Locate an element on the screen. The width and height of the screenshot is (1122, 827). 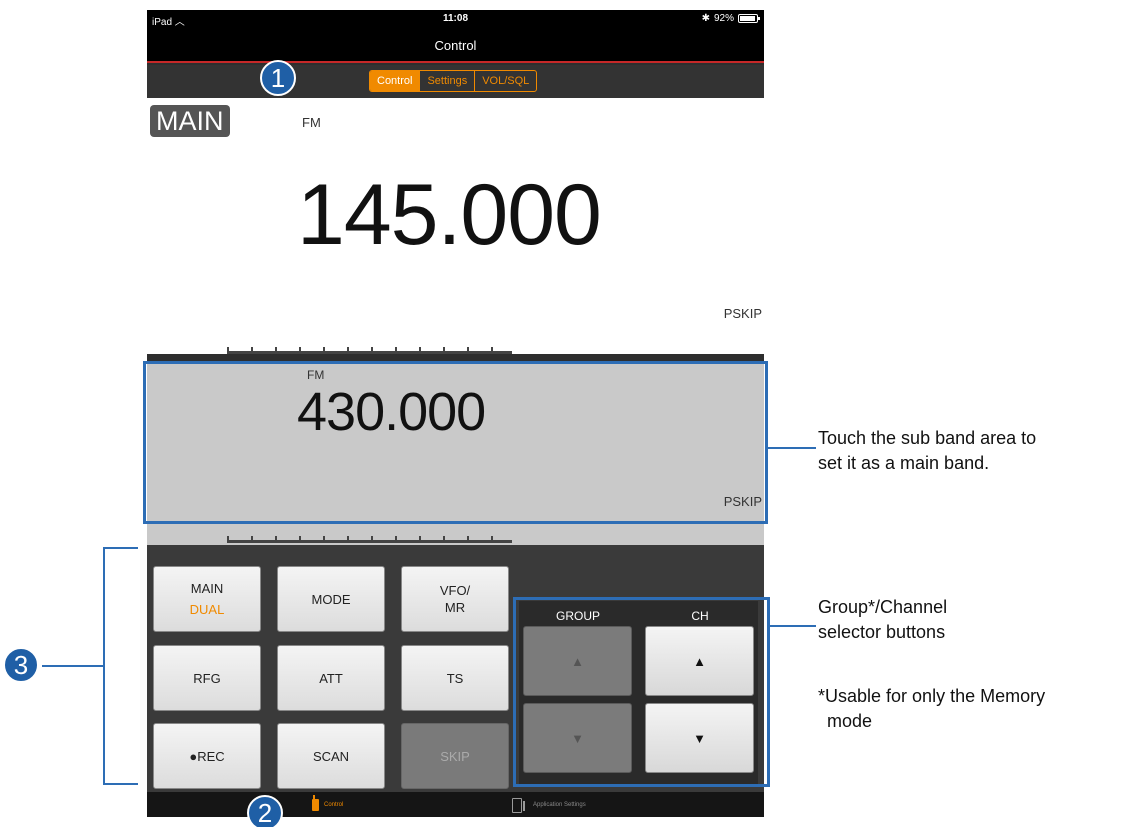
att-button: ATT is located at coordinates (331, 678).